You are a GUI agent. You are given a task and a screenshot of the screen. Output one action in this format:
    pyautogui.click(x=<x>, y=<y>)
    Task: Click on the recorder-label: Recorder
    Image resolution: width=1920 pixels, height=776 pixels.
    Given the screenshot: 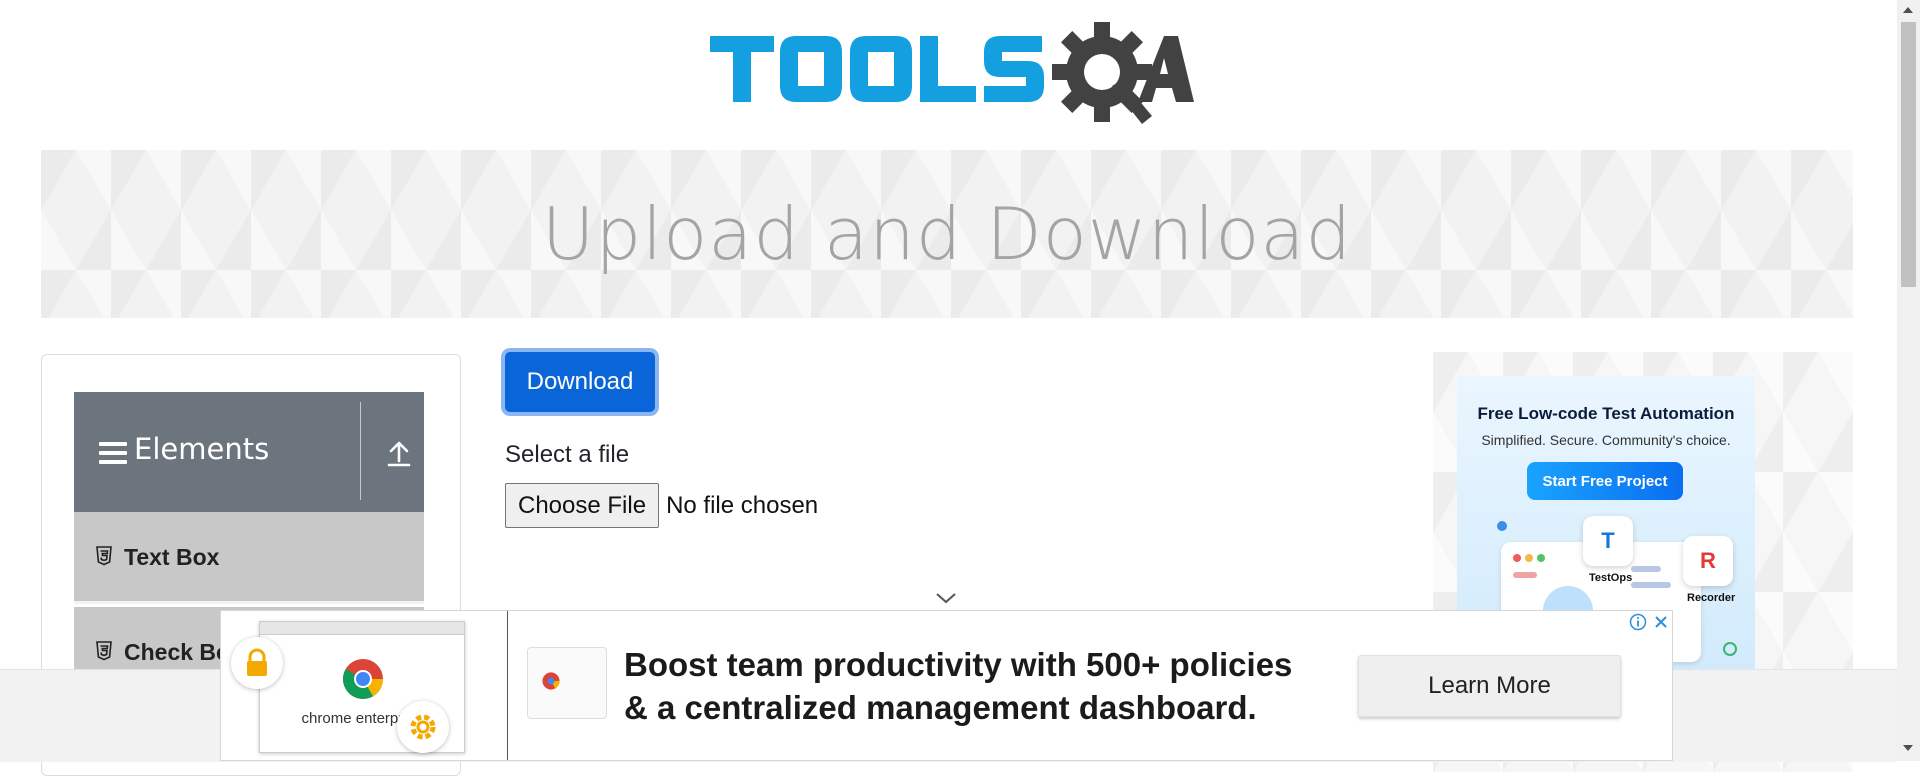 What is the action you would take?
    pyautogui.click(x=1711, y=598)
    